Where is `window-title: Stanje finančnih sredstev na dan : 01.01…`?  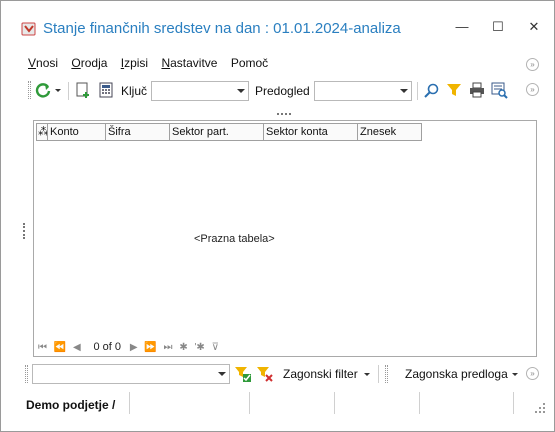
window-title: Stanje finančnih sredstev na dan : 01.01… is located at coordinates (222, 28).